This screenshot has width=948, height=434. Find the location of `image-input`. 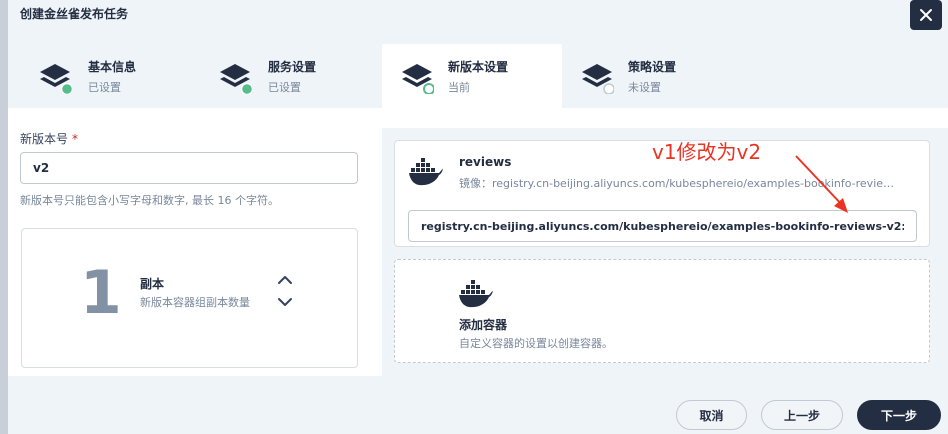

image-input is located at coordinates (662, 226).